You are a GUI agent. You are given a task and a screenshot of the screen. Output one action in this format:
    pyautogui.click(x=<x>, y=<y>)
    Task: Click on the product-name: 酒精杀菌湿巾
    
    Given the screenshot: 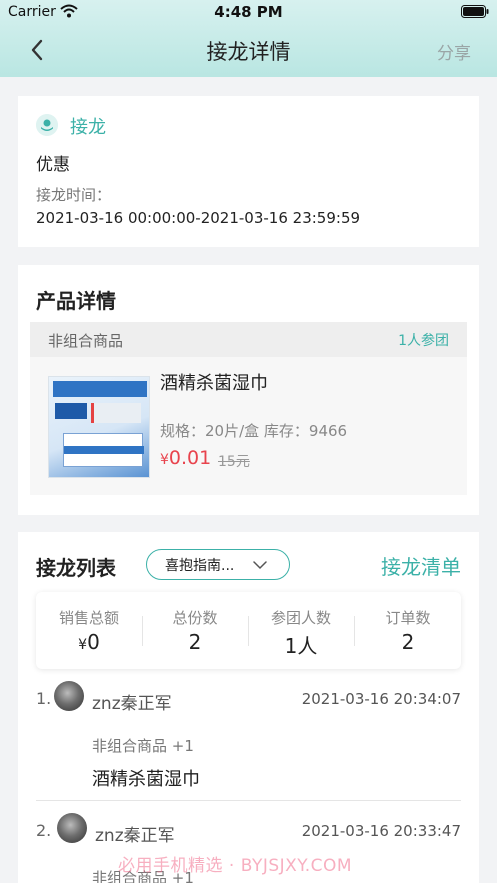 What is the action you would take?
    pyautogui.click(x=214, y=383)
    